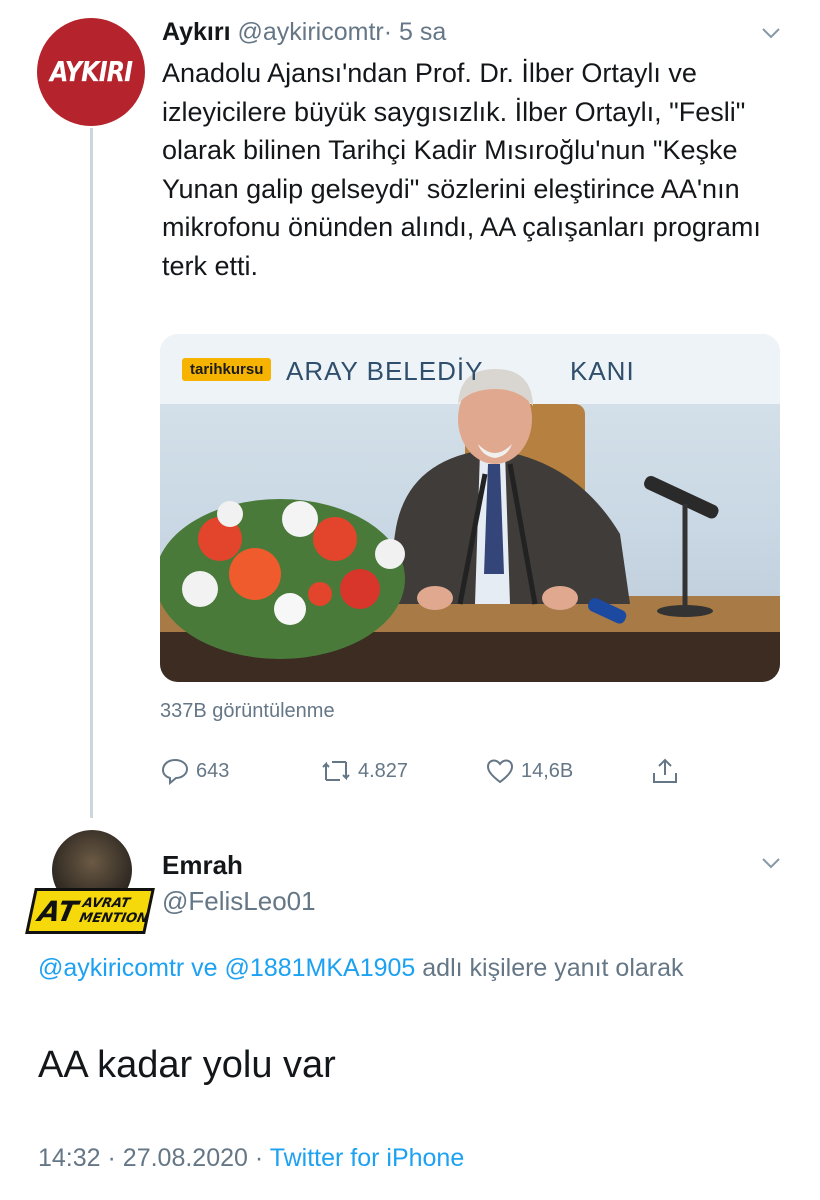 This screenshot has width=820, height=1200. What do you see at coordinates (91, 473) in the screenshot?
I see `thread-connector-line` at bounding box center [91, 473].